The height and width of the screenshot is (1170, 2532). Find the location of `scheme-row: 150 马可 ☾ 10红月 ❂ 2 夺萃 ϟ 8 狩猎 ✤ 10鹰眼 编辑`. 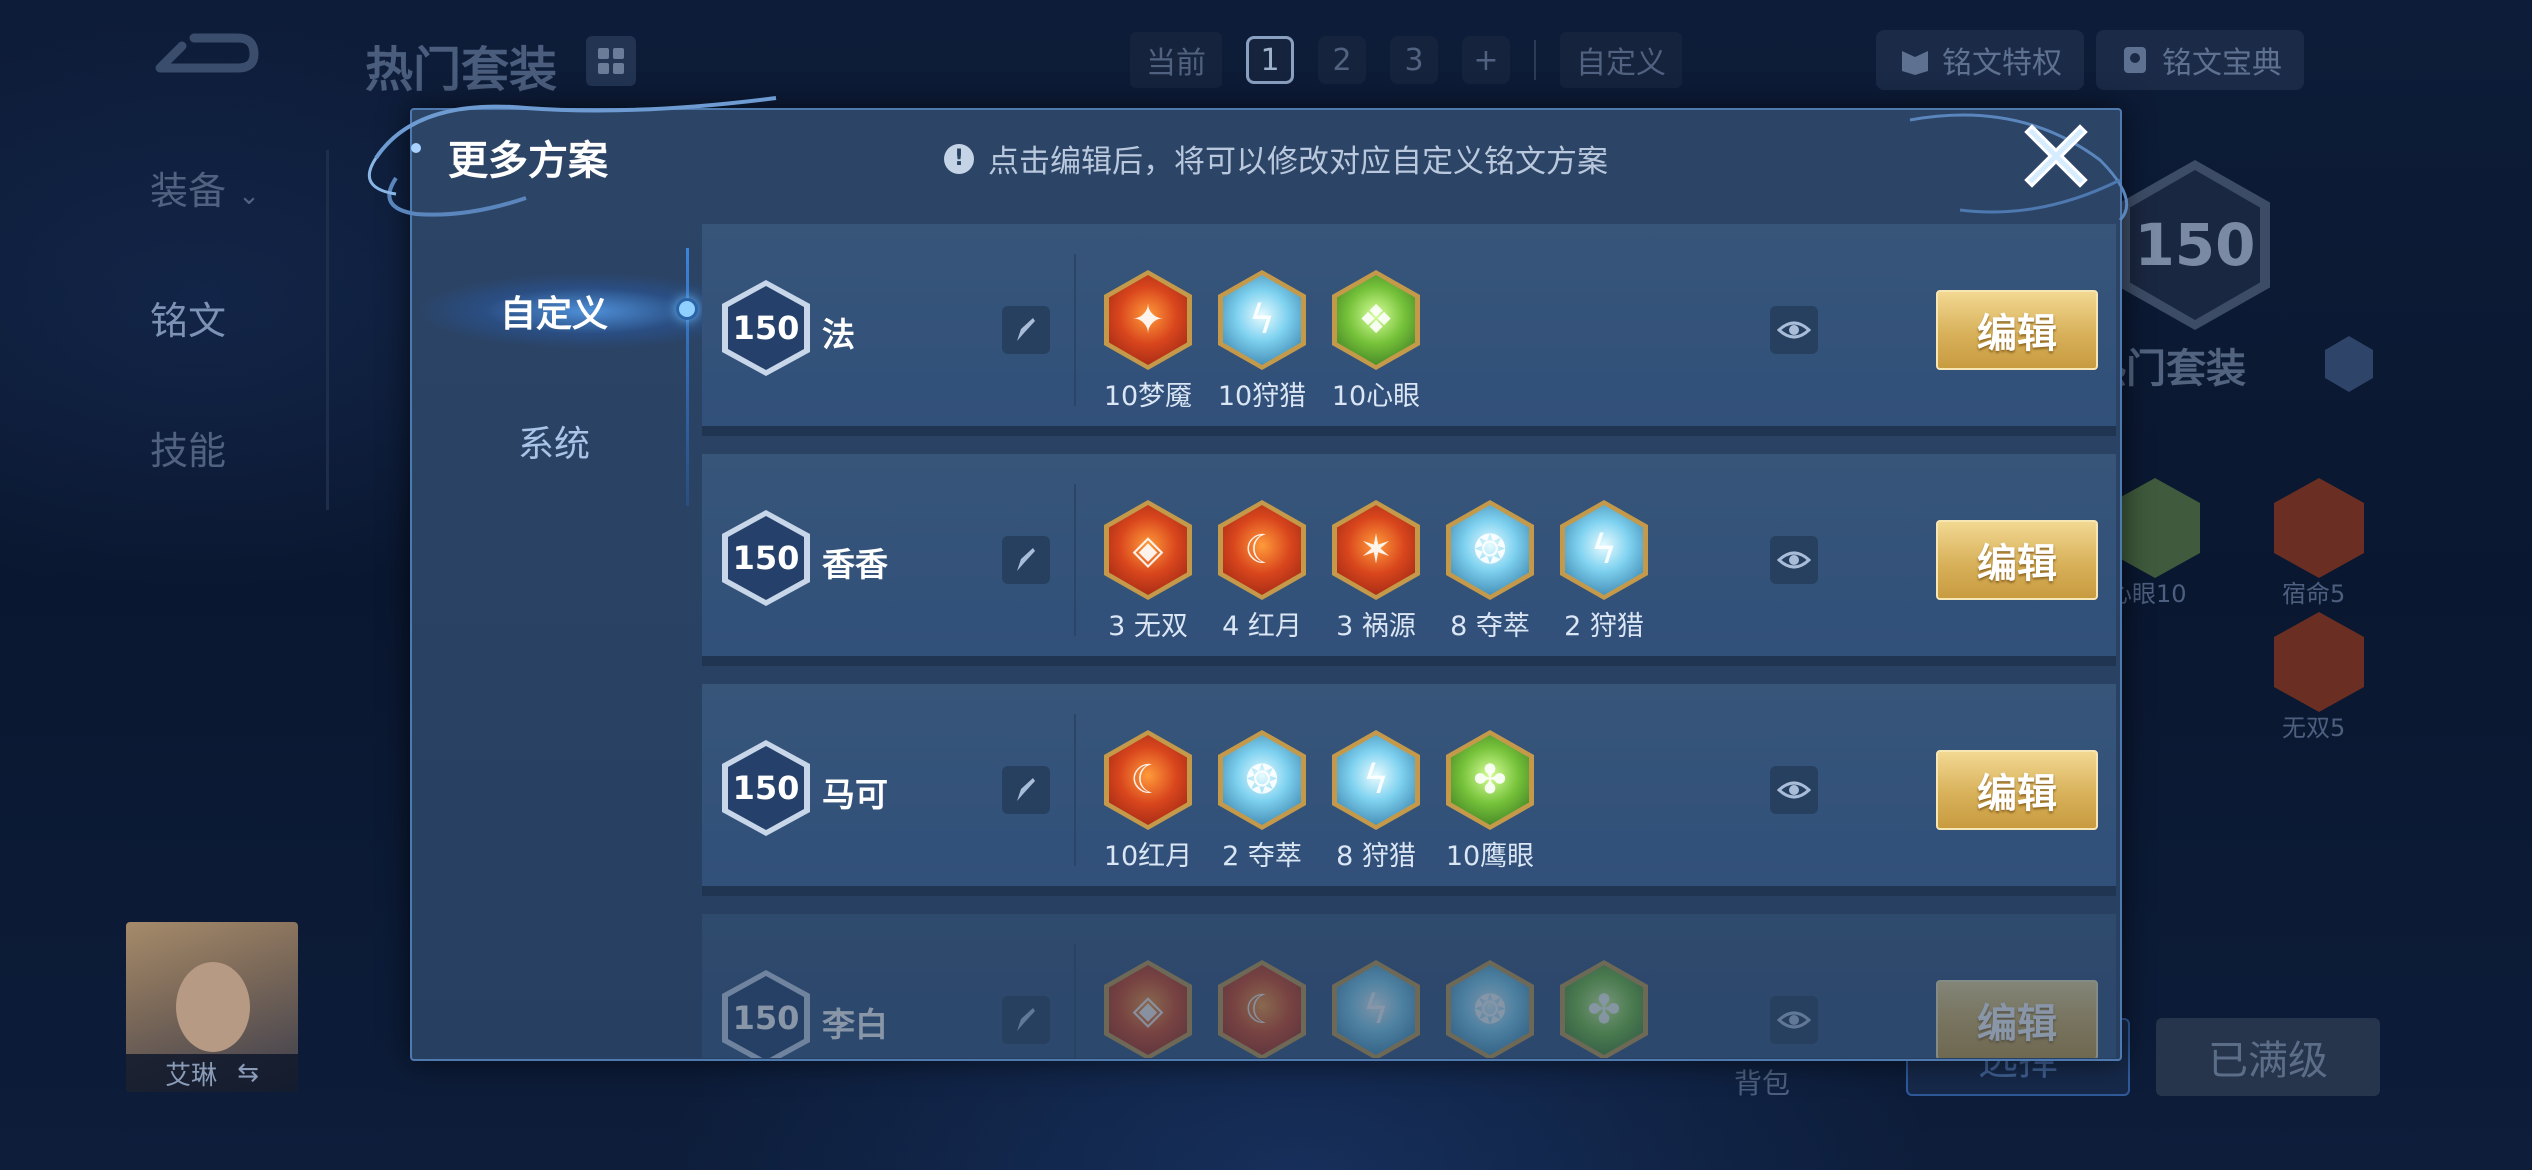

scheme-row: 150 马可 ☾ 10红月 ❂ 2 夺萃 ϟ 8 狩猎 ✤ 10鹰眼 编辑 is located at coordinates (1409, 790).